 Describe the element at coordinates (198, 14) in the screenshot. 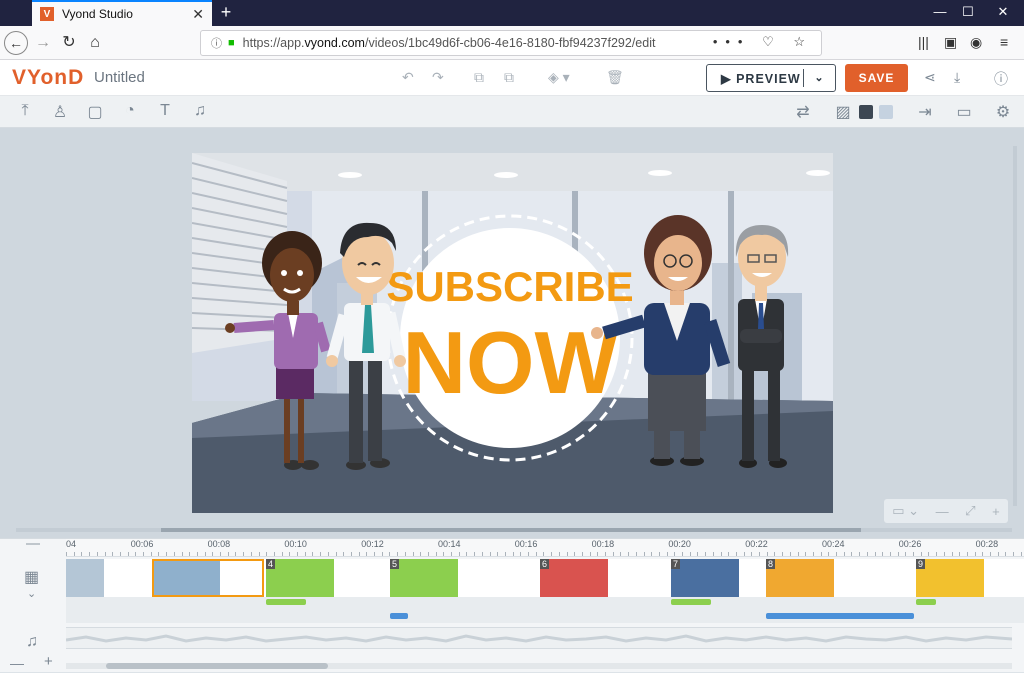

I see `tab-close-icon: ✕` at that location.